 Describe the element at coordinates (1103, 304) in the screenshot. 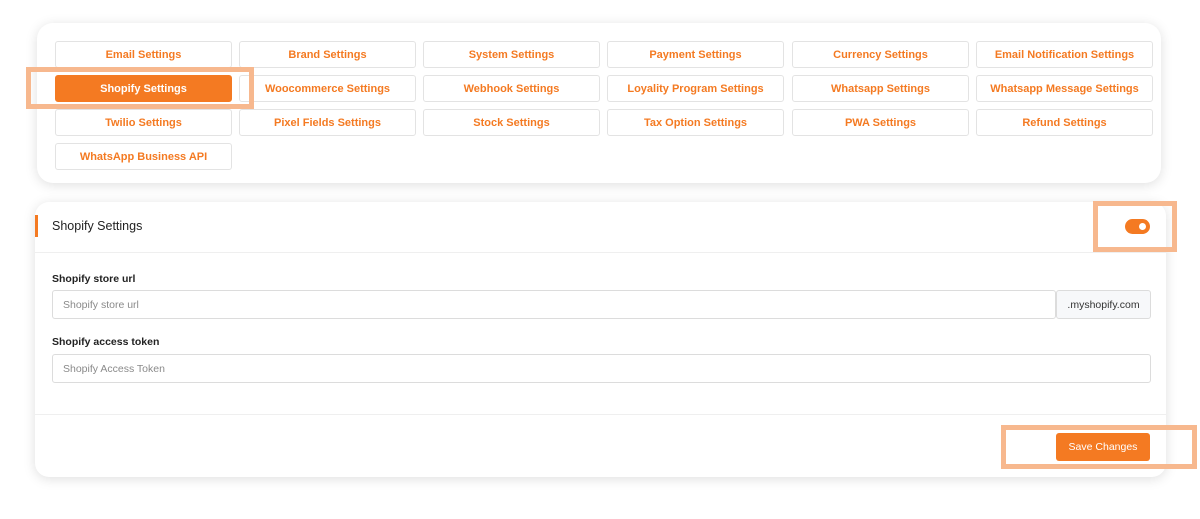

I see `store-url-suffix: .myshopify.com` at that location.